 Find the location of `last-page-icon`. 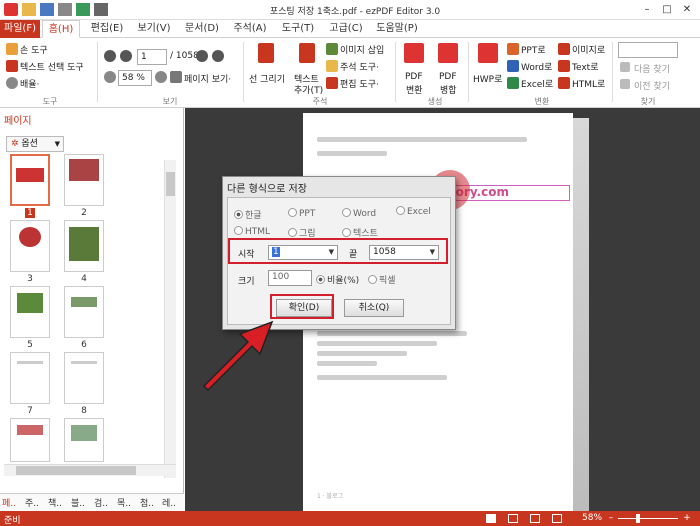

last-page-icon is located at coordinates (218, 56).